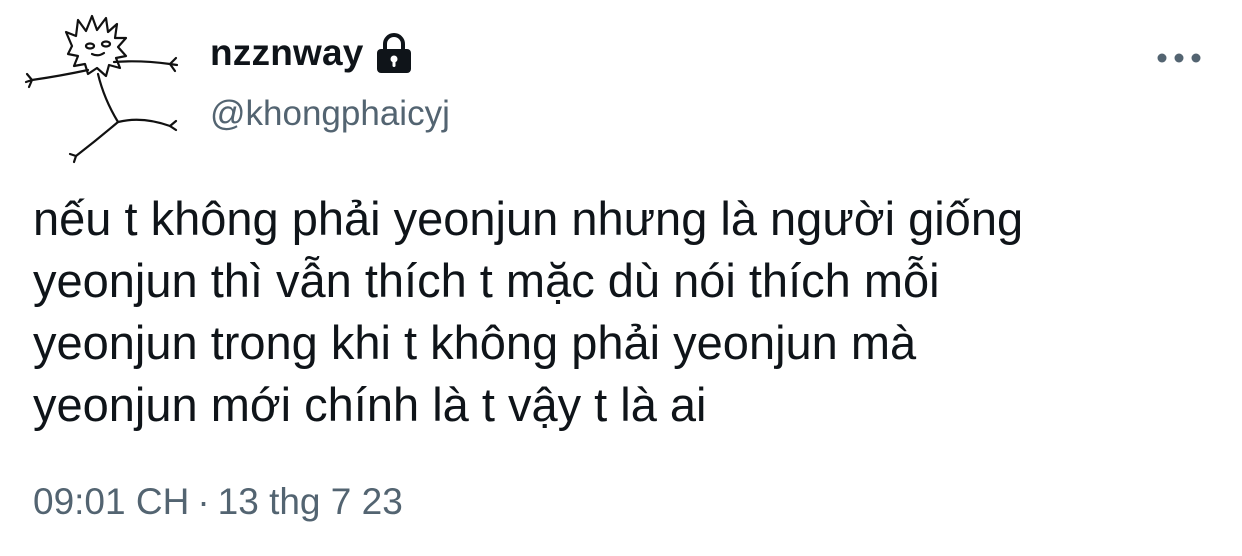 Image resolution: width=1242 pixels, height=556 pixels. Describe the element at coordinates (393, 53) in the screenshot. I see `lock-icon` at that location.